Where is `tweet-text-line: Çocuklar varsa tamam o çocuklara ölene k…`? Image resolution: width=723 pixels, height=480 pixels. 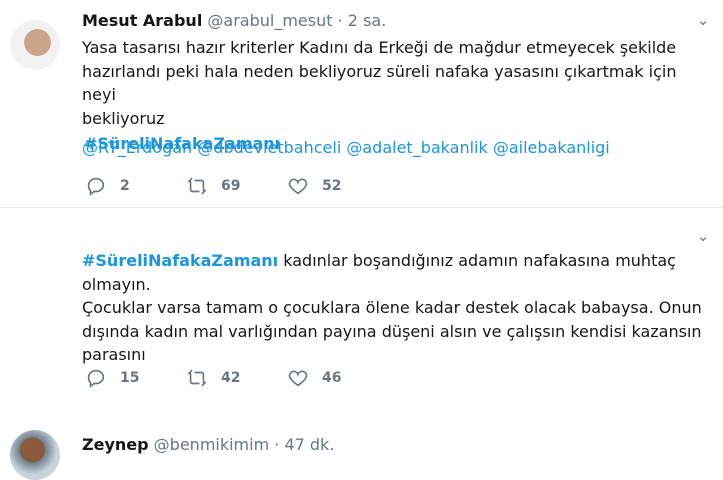 tweet-text-line: Çocuklar varsa tamam o çocuklara ölene k… is located at coordinates (392, 307).